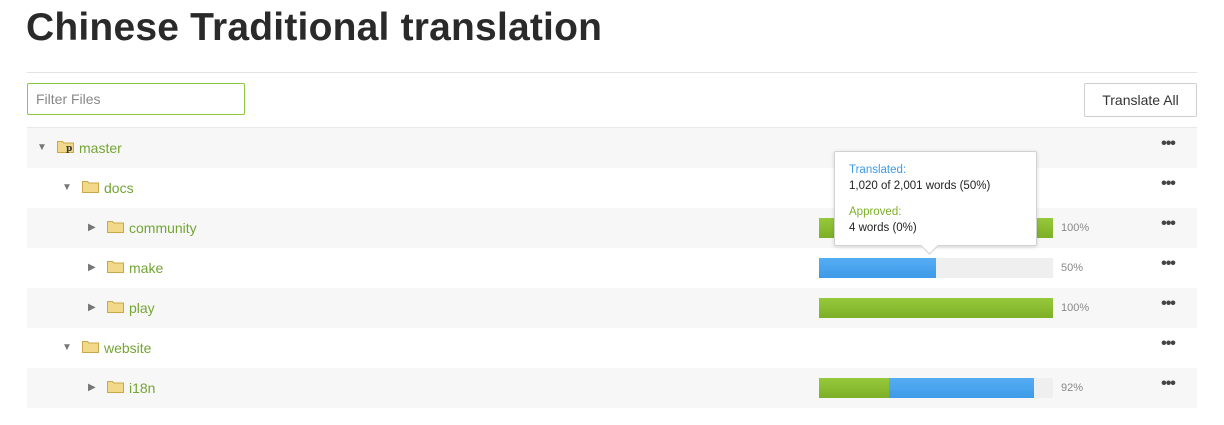 The image size is (1224, 425). What do you see at coordinates (612, 268) in the screenshot?
I see `tree-row-make: ▶ make 50% •••` at bounding box center [612, 268].